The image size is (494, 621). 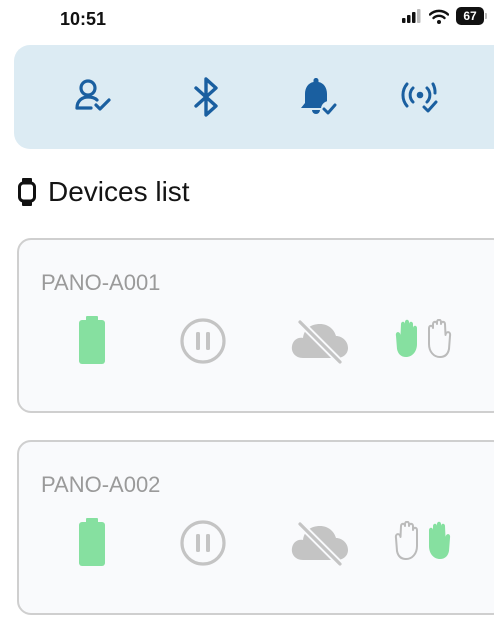 I want to click on wifi-icon, so click(x=439, y=16).